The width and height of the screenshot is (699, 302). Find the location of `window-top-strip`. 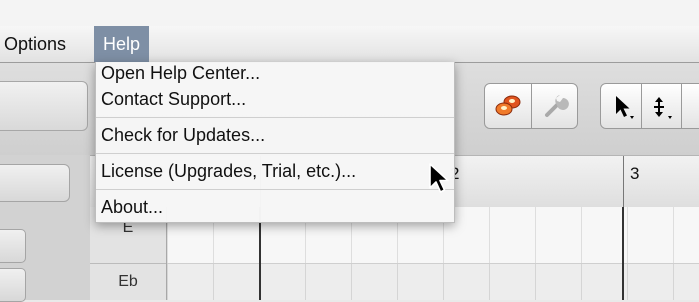

window-top-strip is located at coordinates (349, 13).